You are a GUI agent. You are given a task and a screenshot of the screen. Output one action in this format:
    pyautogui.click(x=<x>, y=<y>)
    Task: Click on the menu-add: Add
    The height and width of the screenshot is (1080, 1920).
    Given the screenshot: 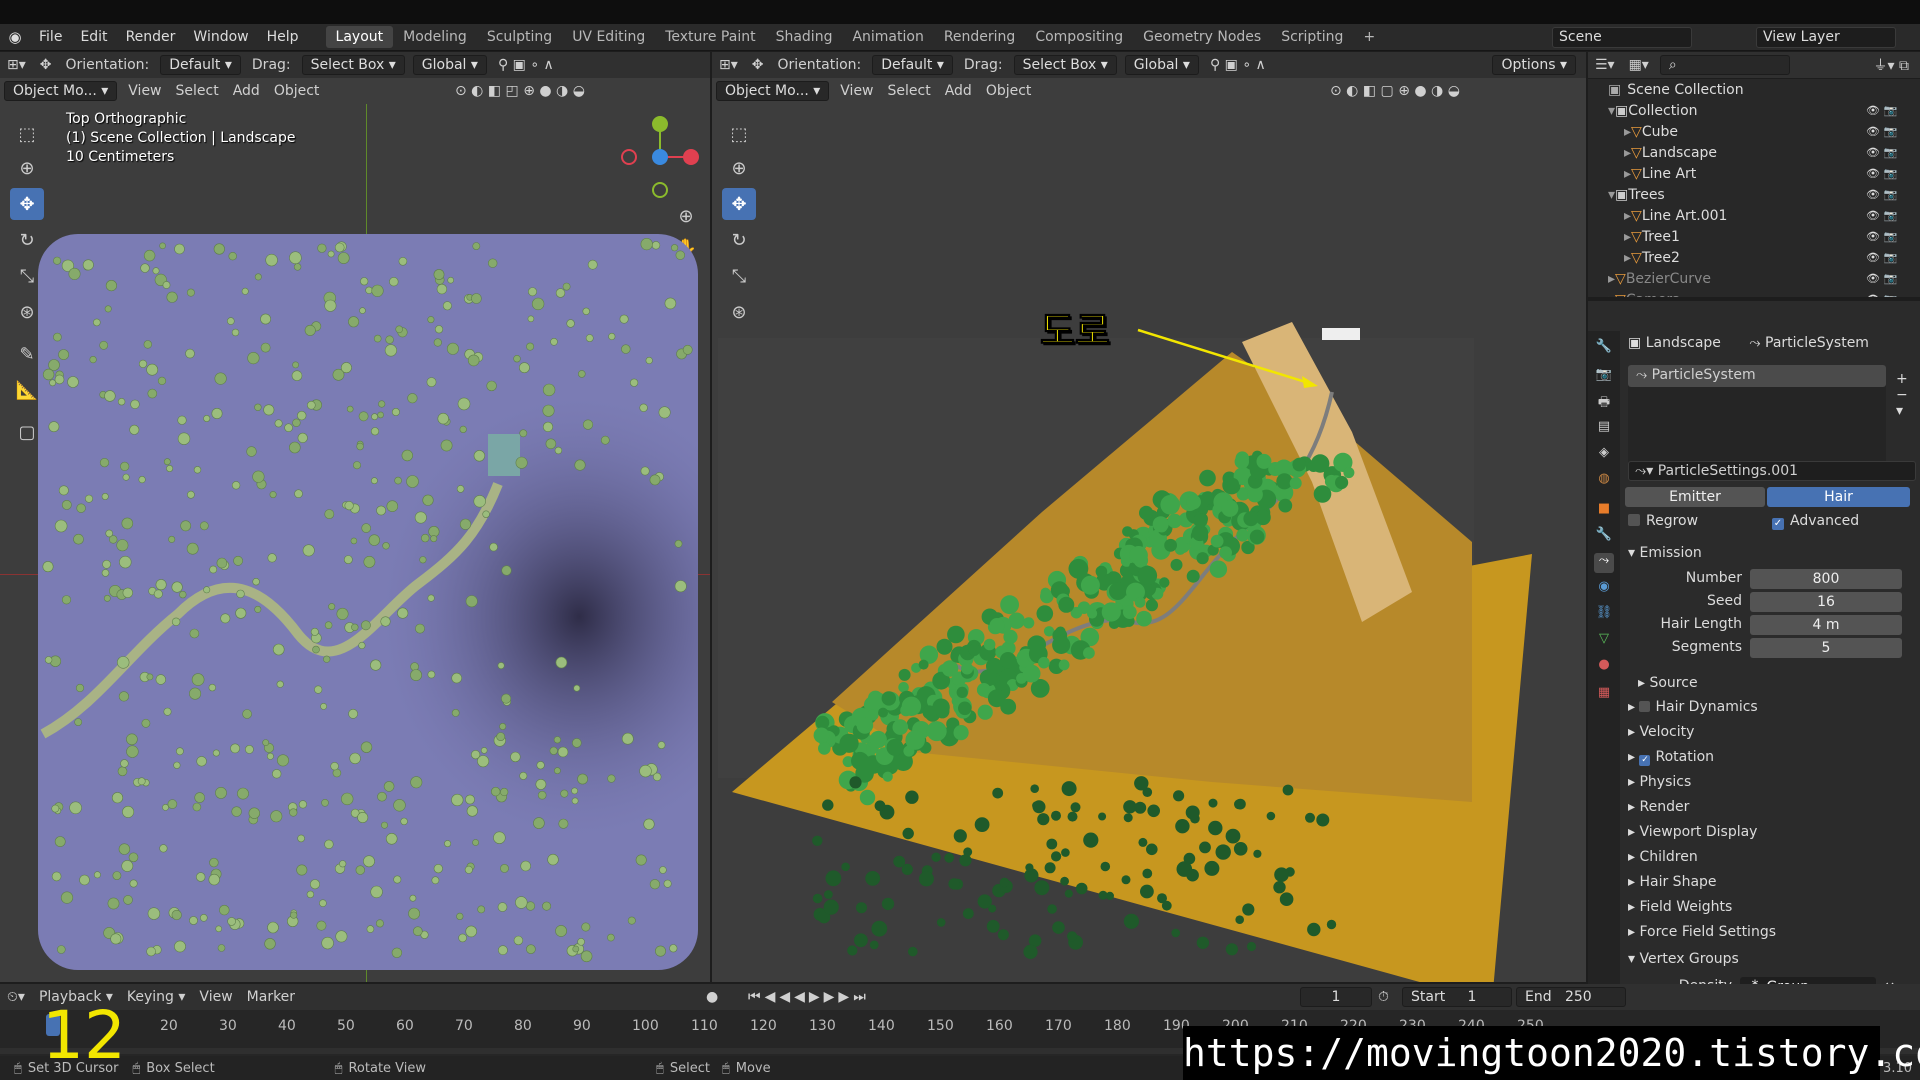 What is the action you would take?
    pyautogui.click(x=246, y=91)
    